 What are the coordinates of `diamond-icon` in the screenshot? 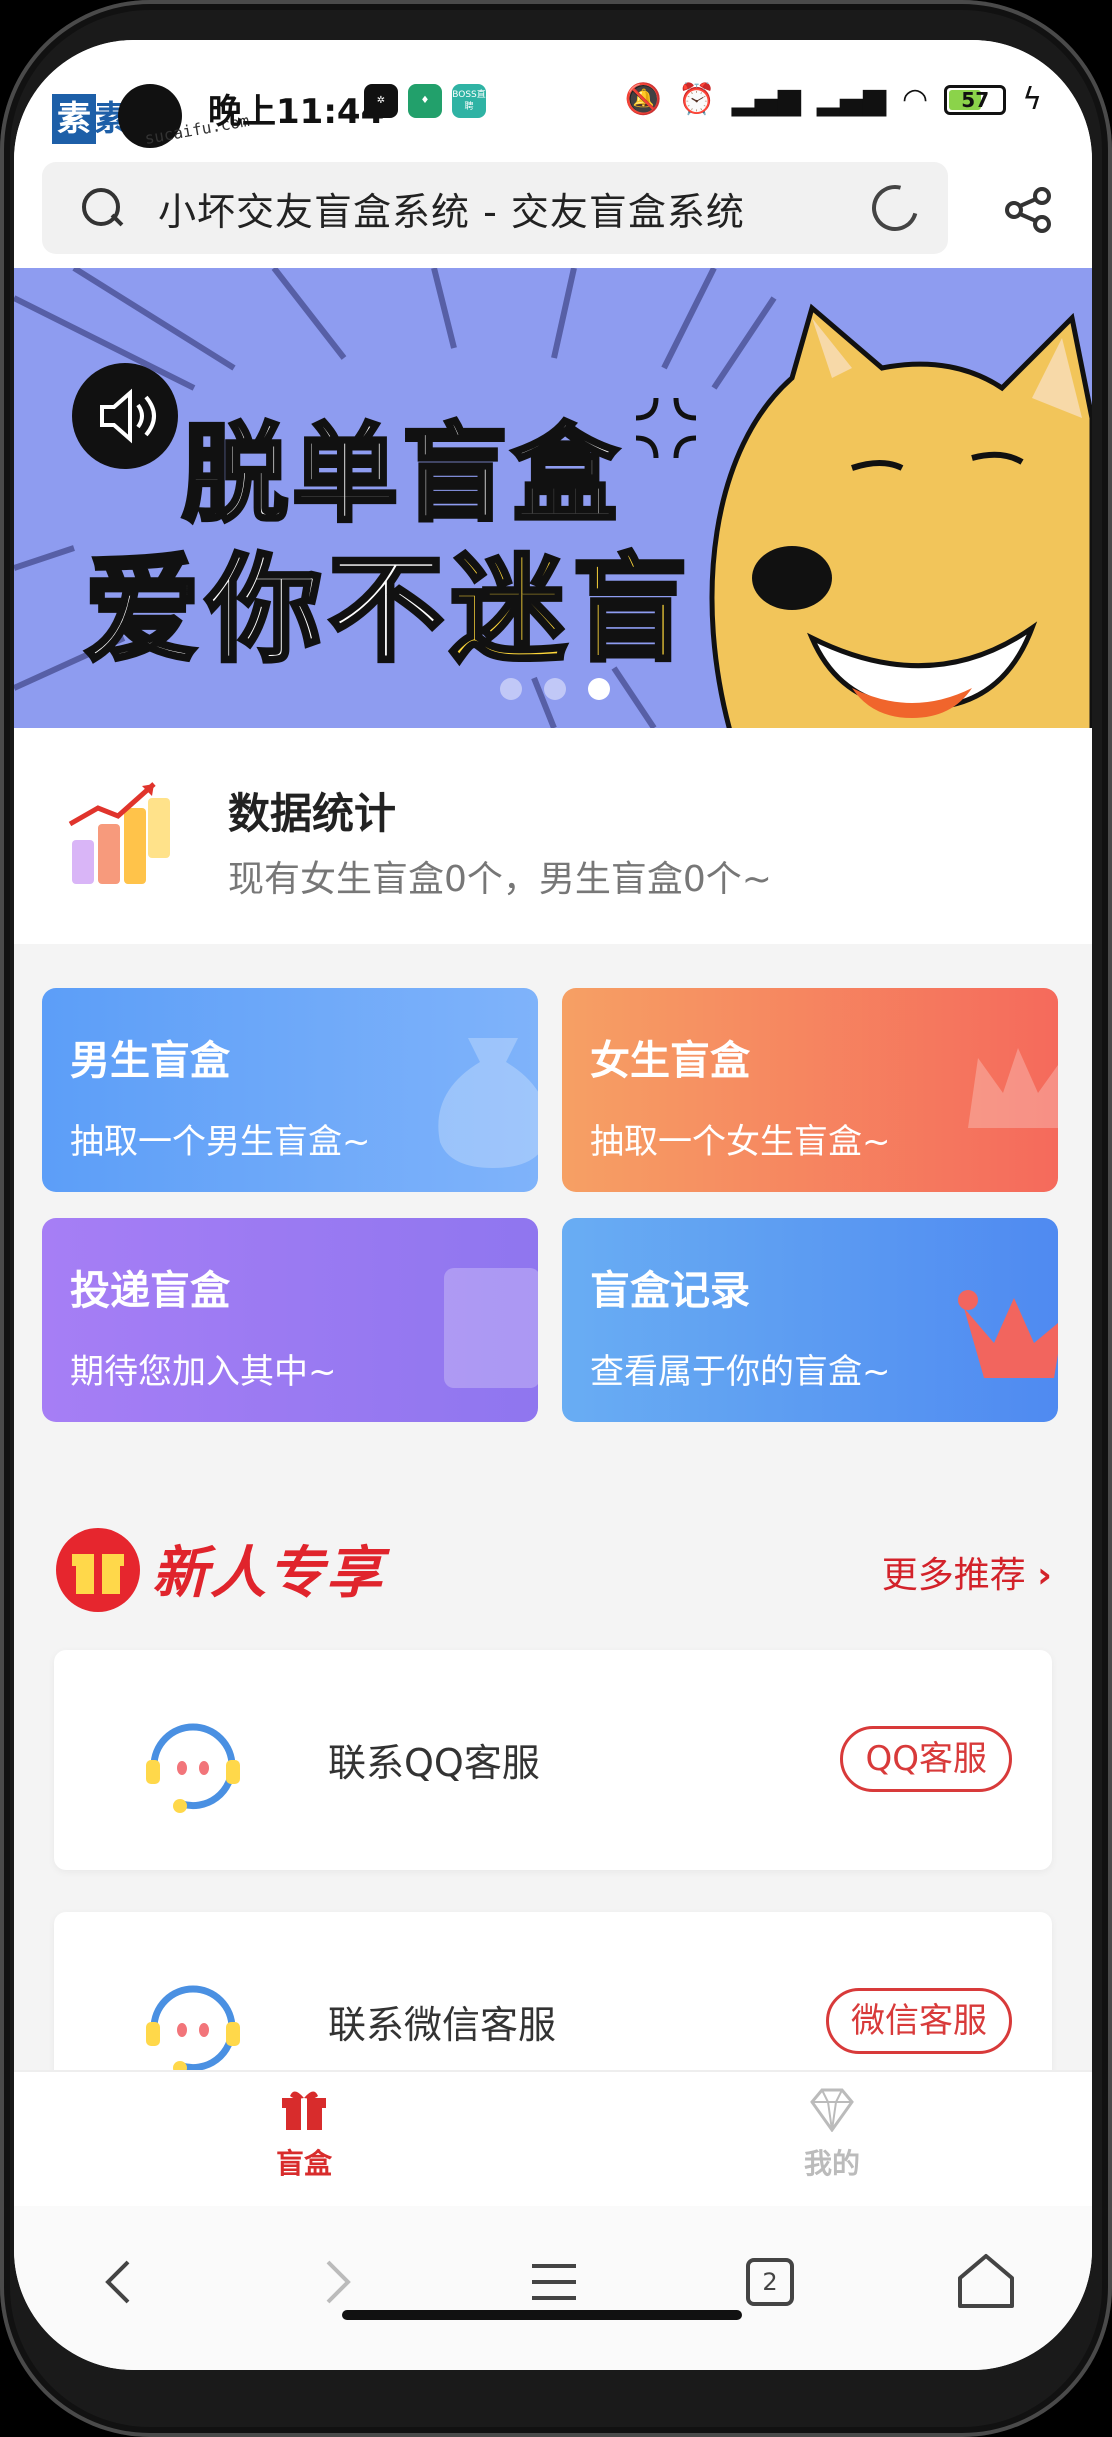 It's located at (832, 2110).